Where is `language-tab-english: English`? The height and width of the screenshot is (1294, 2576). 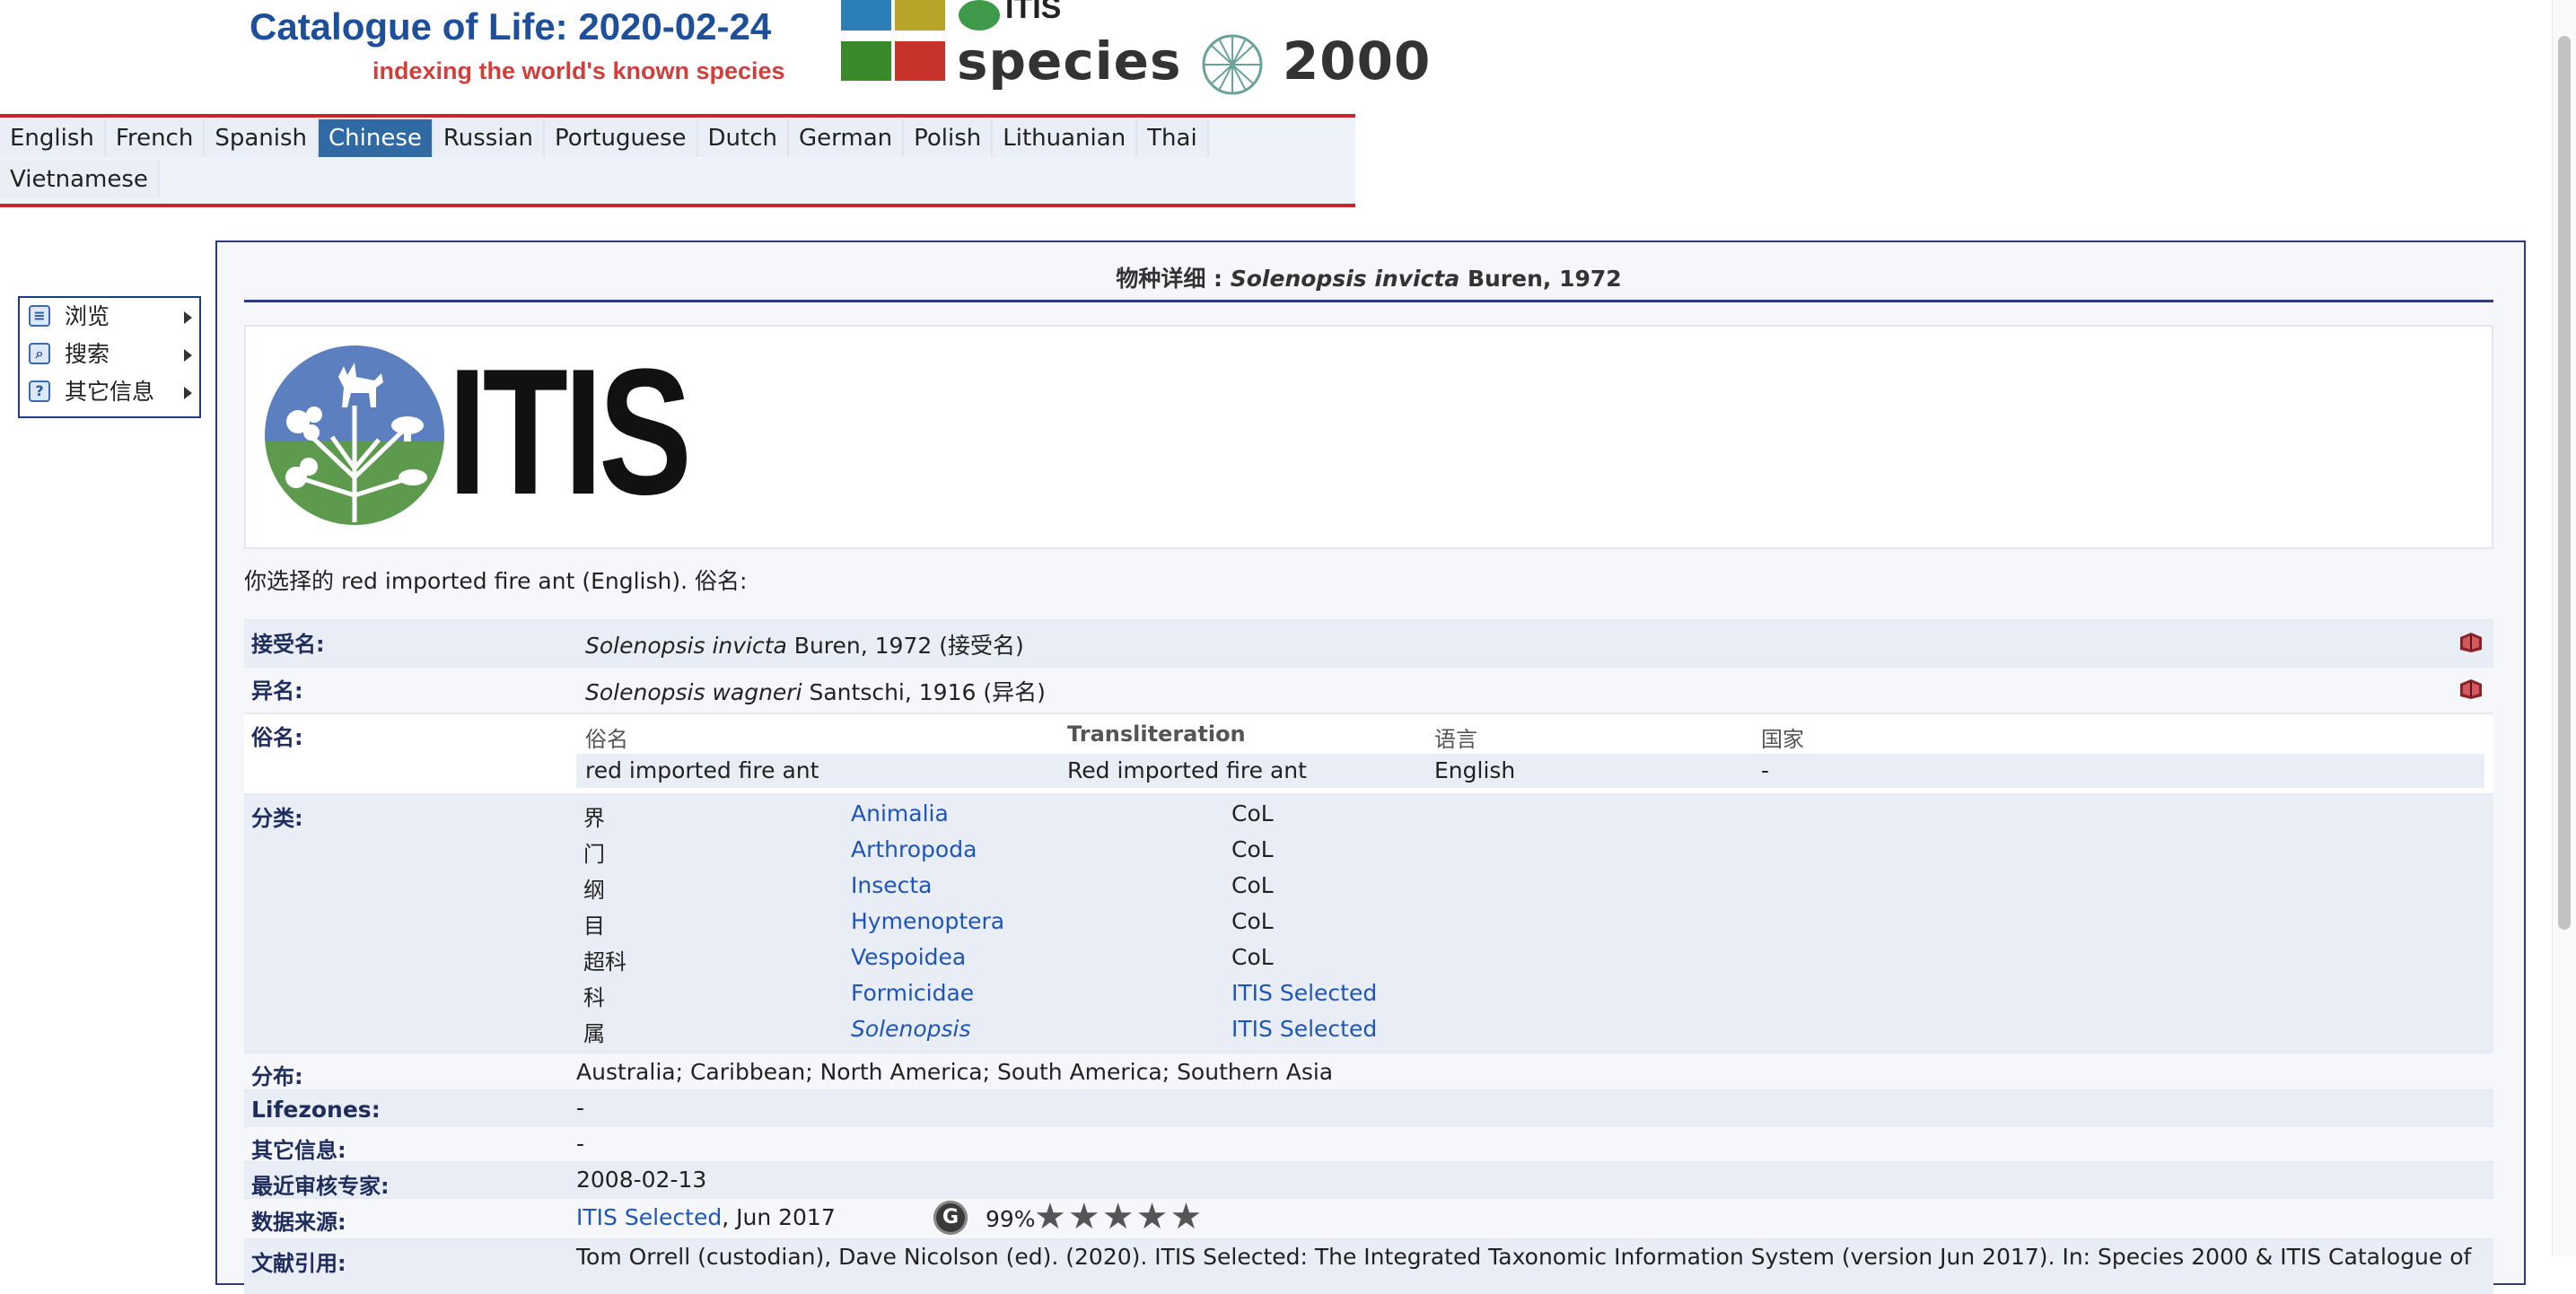
language-tab-english: English is located at coordinates (53, 138).